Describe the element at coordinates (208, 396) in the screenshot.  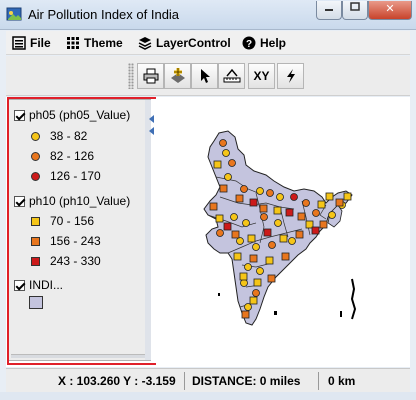
I see `window-frame-bottom` at that location.